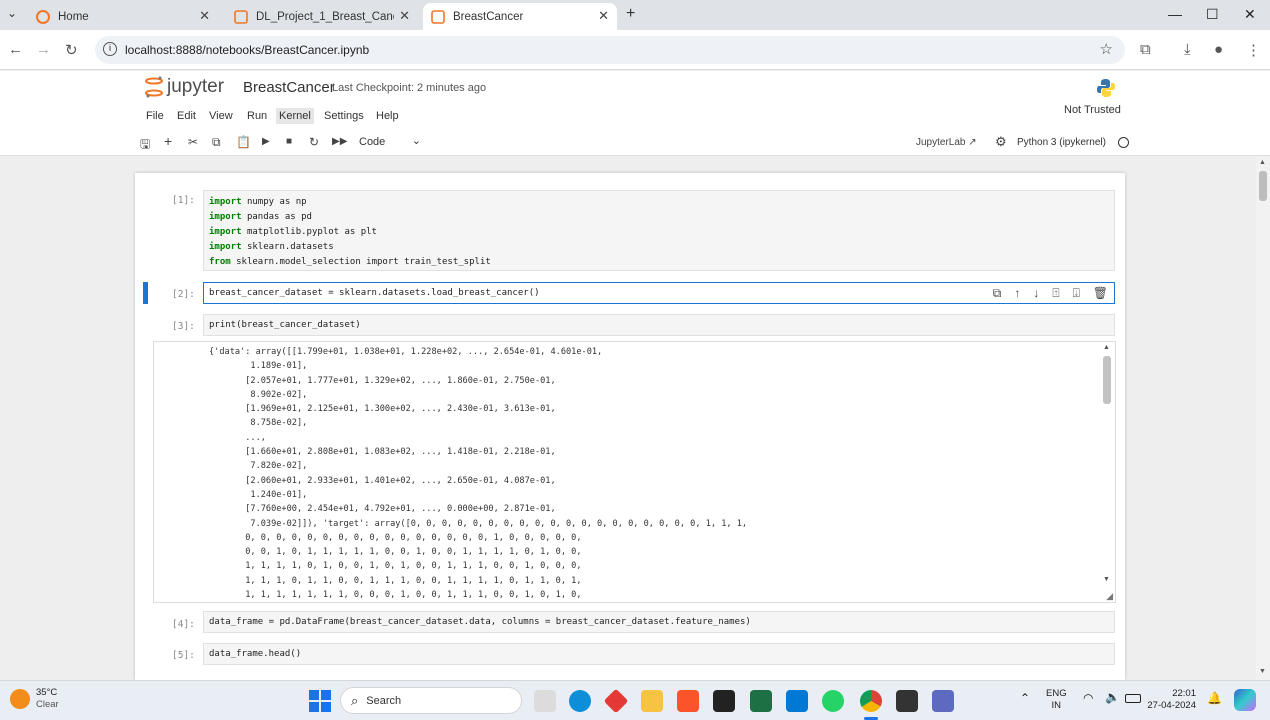  What do you see at coordinates (289, 87) in the screenshot?
I see `notebook-title: BreastCancer` at bounding box center [289, 87].